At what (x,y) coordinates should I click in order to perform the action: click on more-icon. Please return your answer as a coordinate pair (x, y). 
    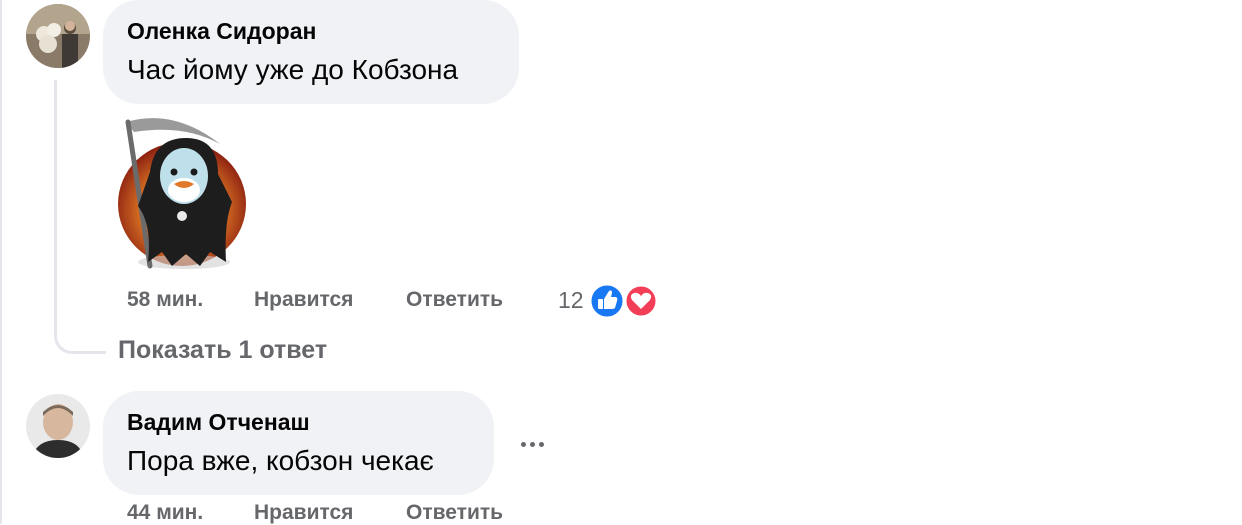
    Looking at the image, I should click on (523, 444).